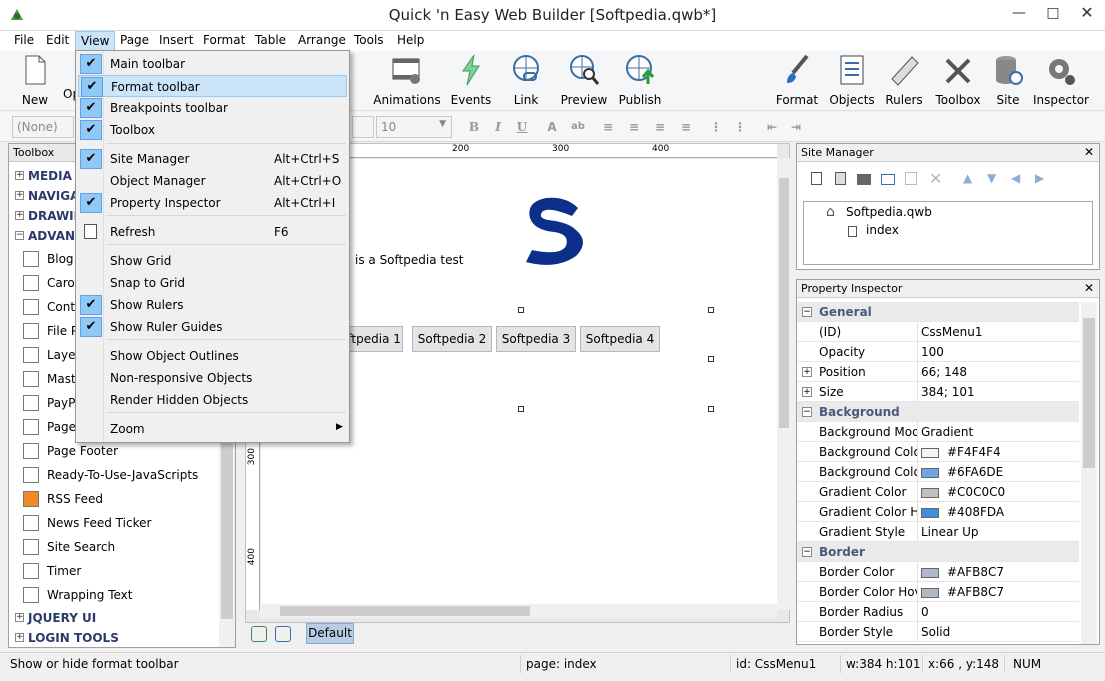 This screenshot has height=681, width=1105. What do you see at coordinates (270, 40) in the screenshot?
I see `menu-table: Table` at bounding box center [270, 40].